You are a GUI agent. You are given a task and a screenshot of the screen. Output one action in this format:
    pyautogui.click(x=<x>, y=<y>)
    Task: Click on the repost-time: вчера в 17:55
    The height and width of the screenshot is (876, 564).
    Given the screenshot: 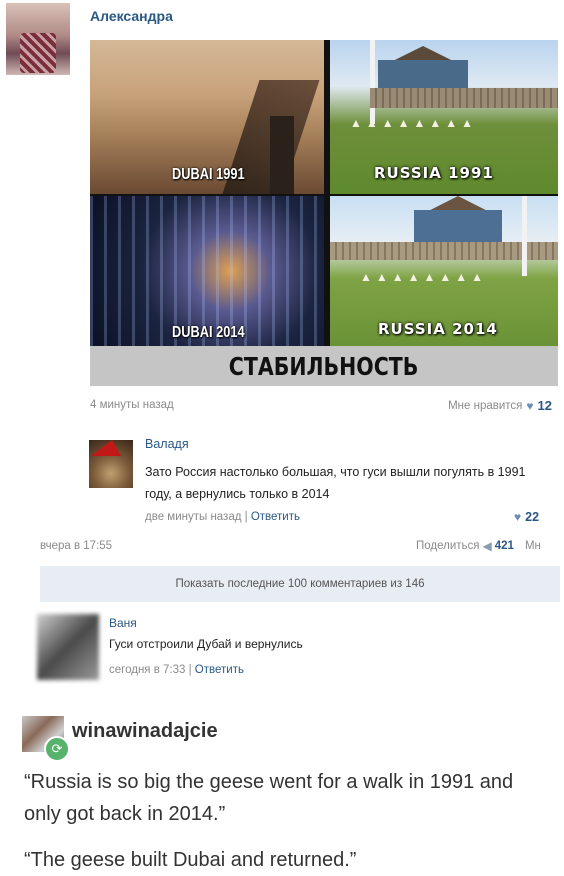 What is the action you would take?
    pyautogui.click(x=76, y=546)
    